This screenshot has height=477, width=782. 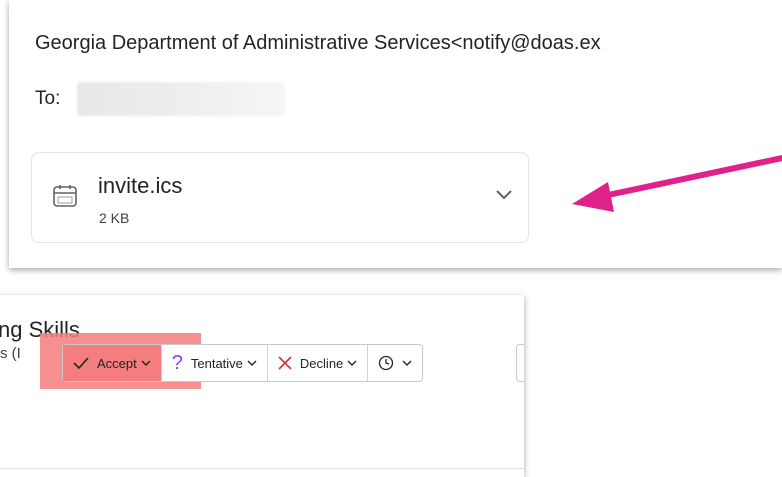 I want to click on decline-button: Decline, so click(x=318, y=363).